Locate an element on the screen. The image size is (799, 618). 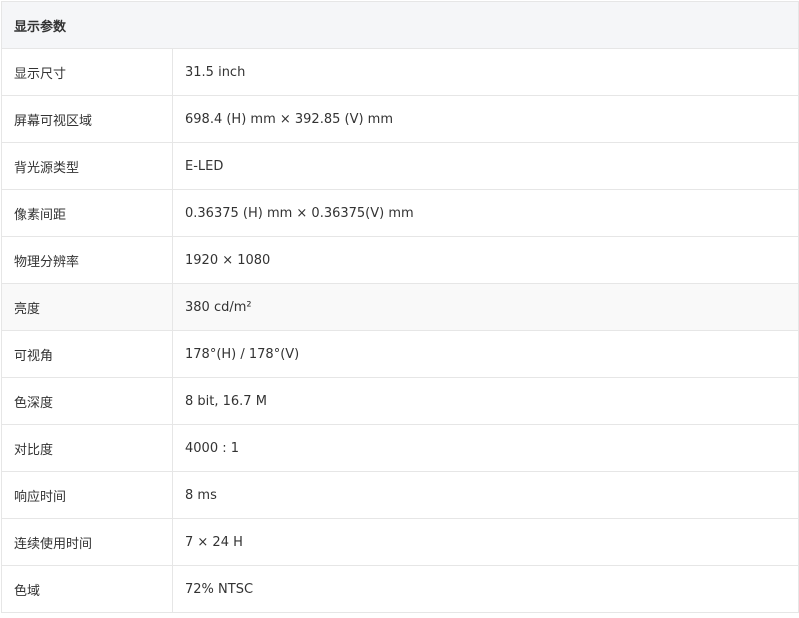
spec-value: 8 bit, 16.7 M is located at coordinates (485, 401).